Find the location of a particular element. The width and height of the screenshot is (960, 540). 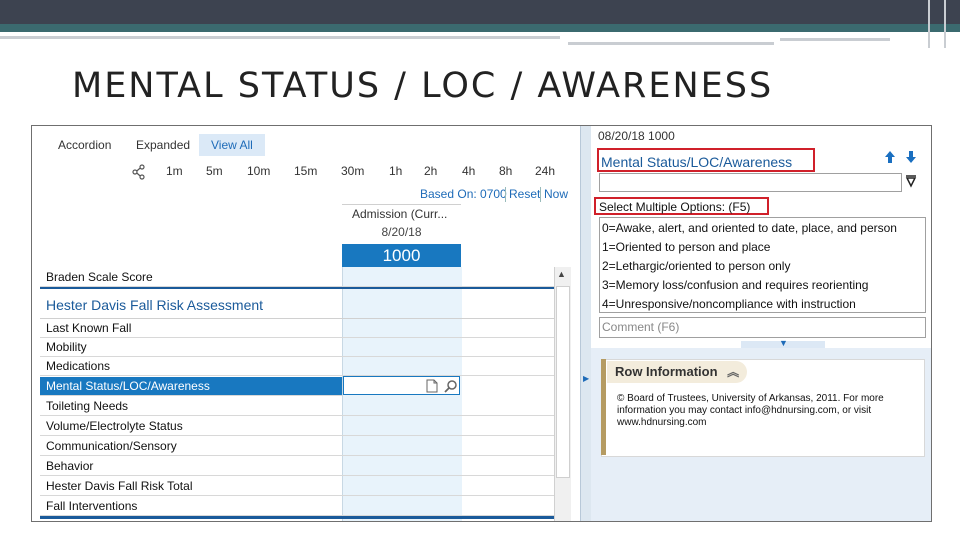

time-button-1m: 1m is located at coordinates (174, 171).